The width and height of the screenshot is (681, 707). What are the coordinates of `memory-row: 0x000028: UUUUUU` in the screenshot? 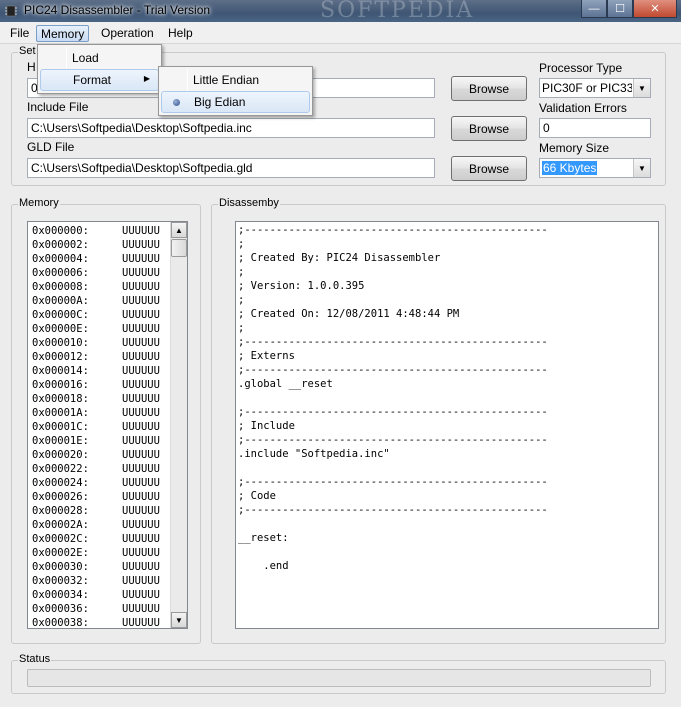 It's located at (96, 512).